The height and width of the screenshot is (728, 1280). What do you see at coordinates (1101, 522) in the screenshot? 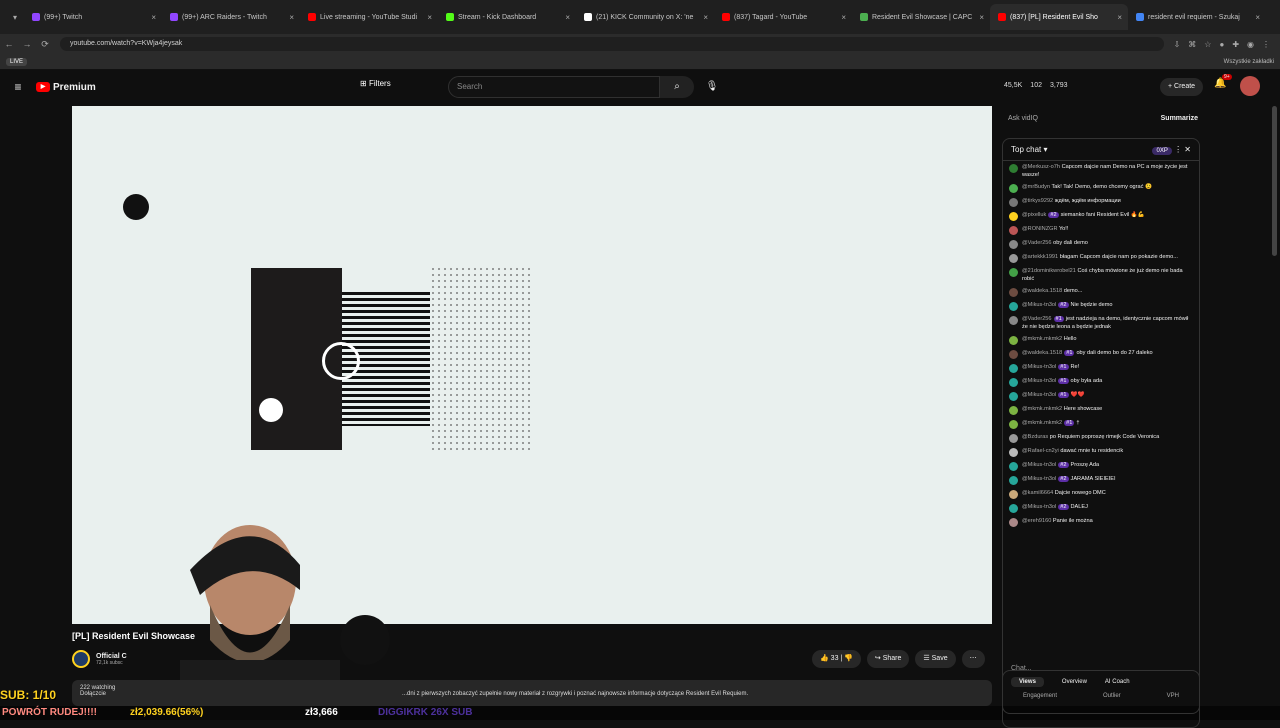
I see `chat-message: @ereh9160 Panie ile można` at bounding box center [1101, 522].